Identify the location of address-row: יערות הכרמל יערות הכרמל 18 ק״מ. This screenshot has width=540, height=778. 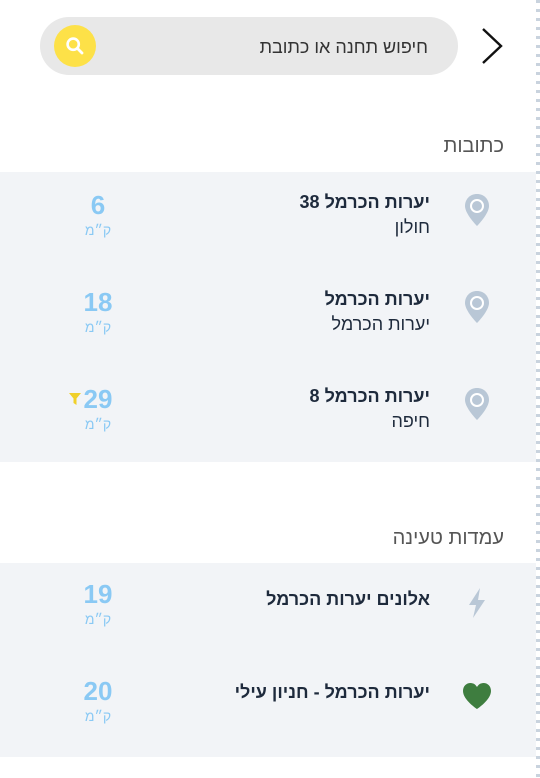
(268, 317).